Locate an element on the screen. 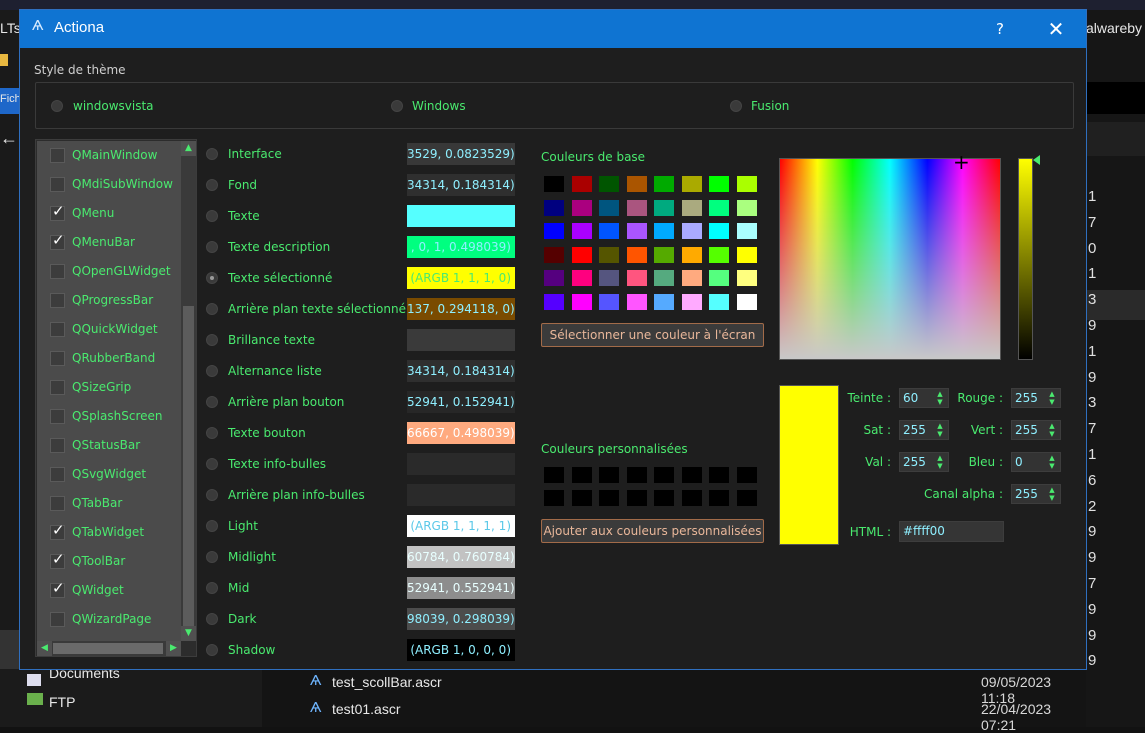  horizontal-scrollbar: ◀ ▶ is located at coordinates (109, 648).